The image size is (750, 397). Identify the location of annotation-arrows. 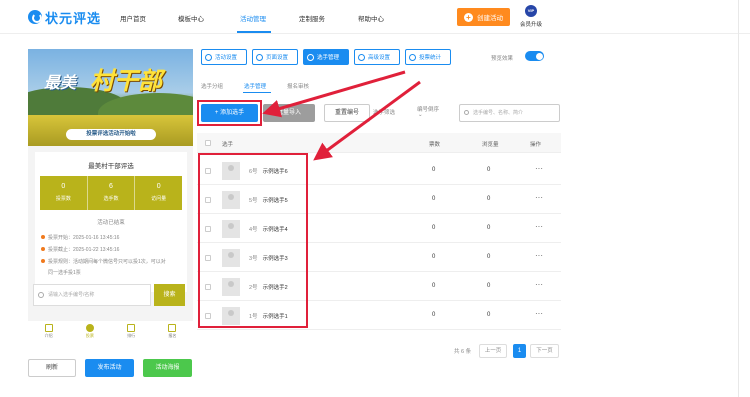
(341, 115).